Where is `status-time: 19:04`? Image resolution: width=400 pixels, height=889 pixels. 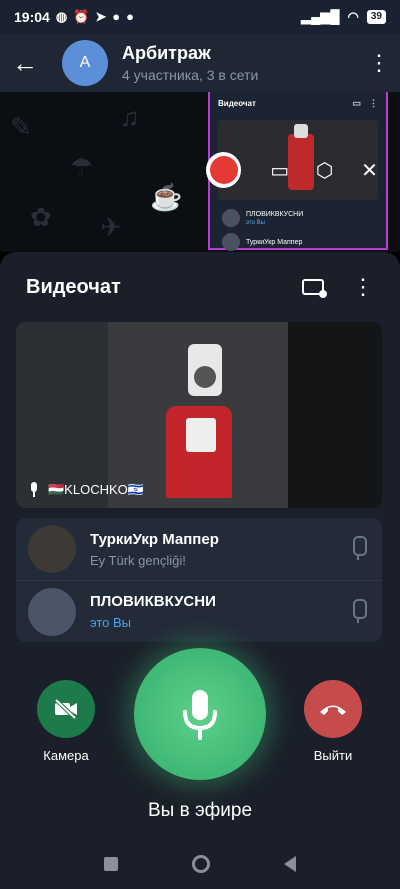
status-time: 19:04 is located at coordinates (32, 17).